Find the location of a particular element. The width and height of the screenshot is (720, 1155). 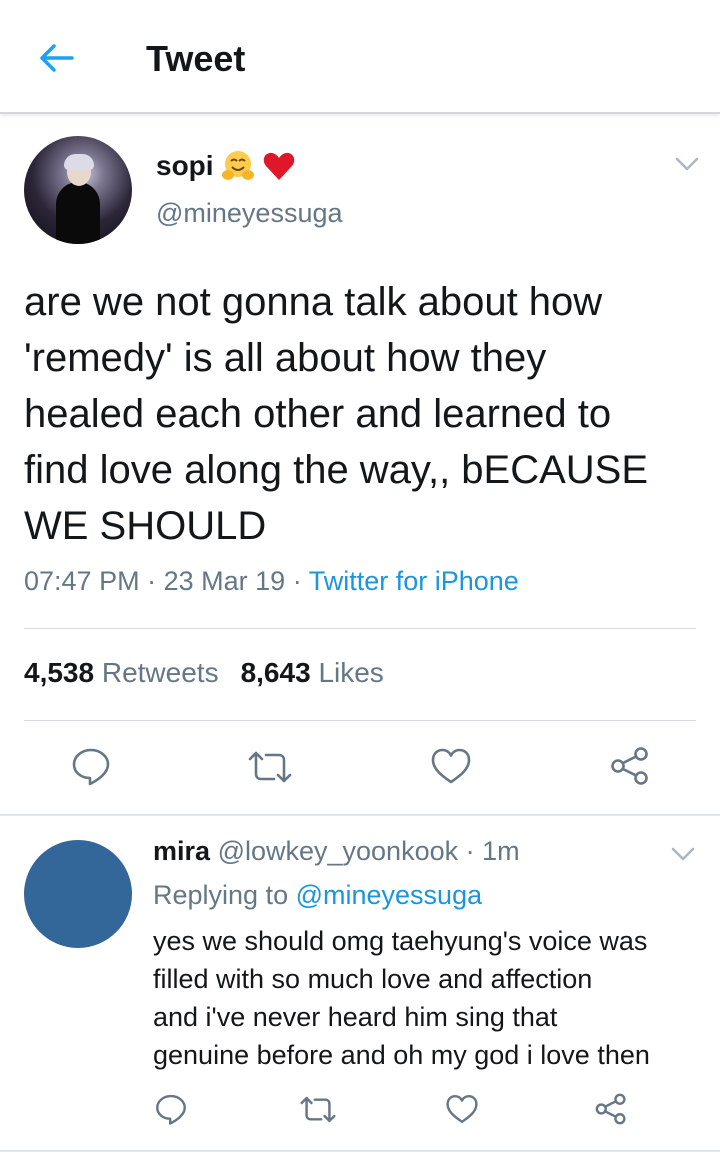

retweets-label: Retweets is located at coordinates (160, 672).